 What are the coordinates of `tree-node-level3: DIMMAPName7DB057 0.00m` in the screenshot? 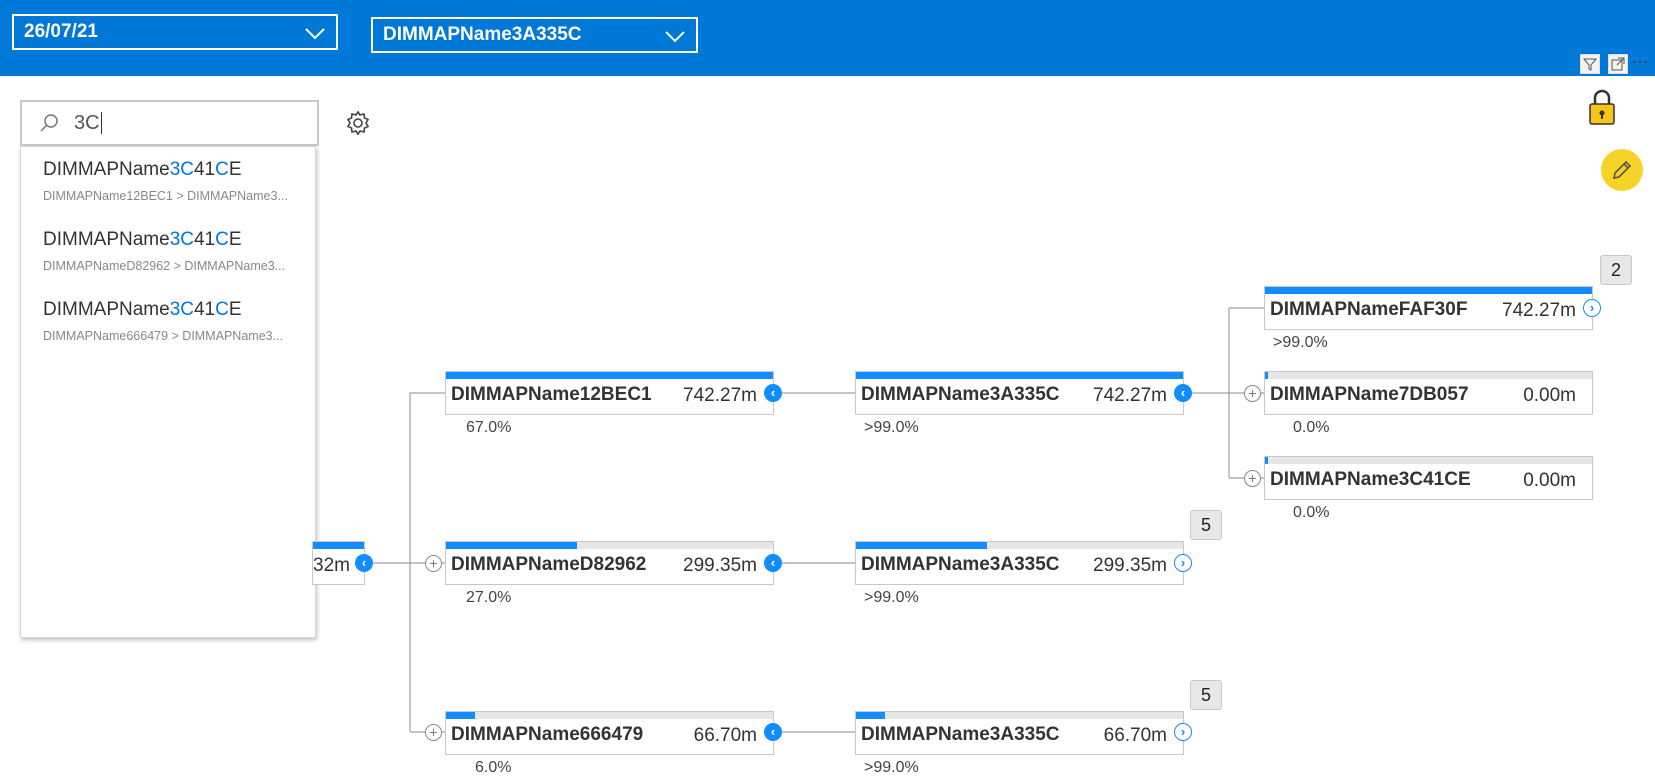 It's located at (1428, 393).